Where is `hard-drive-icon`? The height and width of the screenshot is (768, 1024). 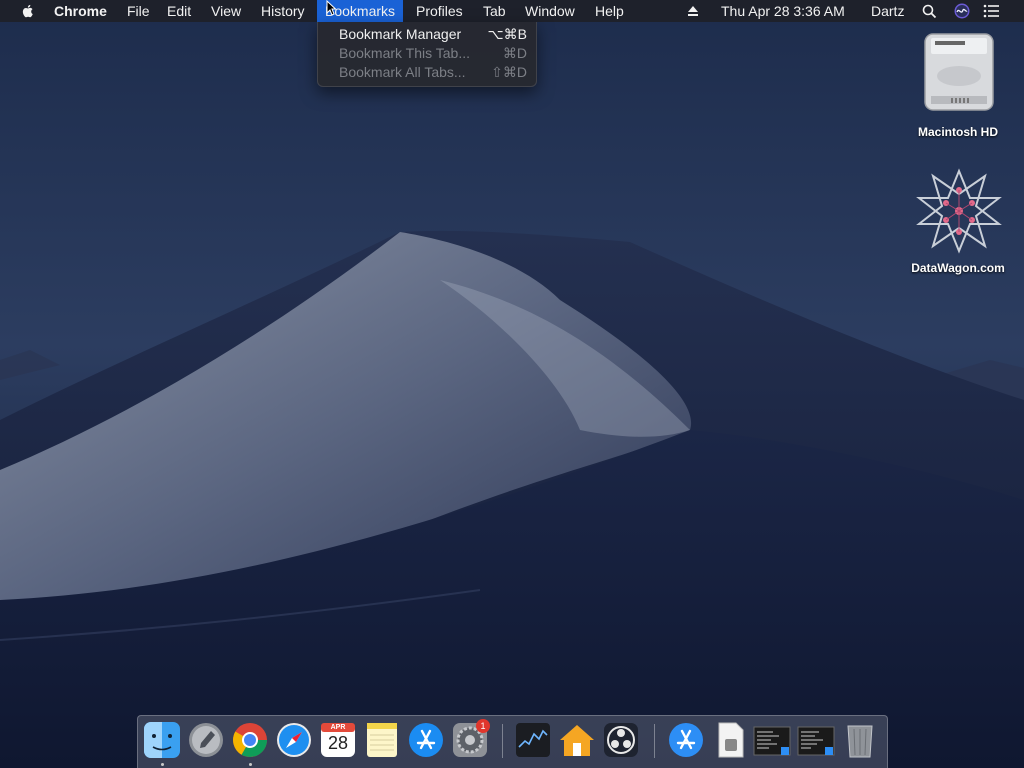
hard-drive-icon is located at coordinates (959, 72).